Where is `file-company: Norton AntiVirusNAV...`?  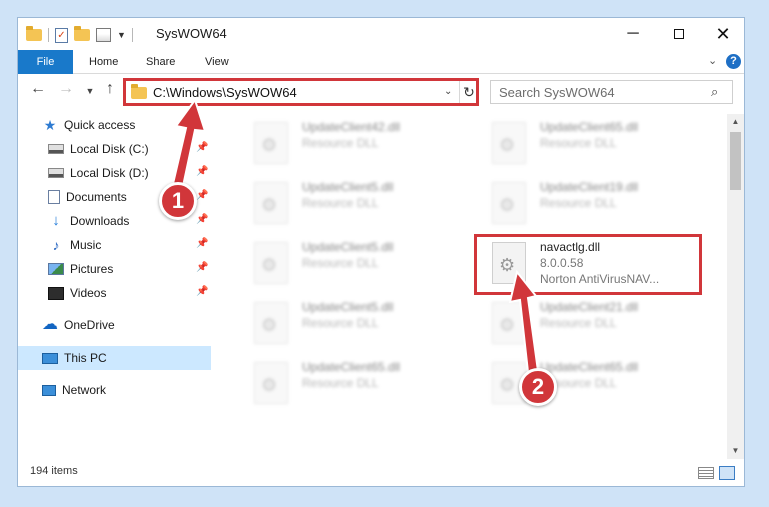
file-company: Norton AntiVirusNAV... is located at coordinates (600, 279).